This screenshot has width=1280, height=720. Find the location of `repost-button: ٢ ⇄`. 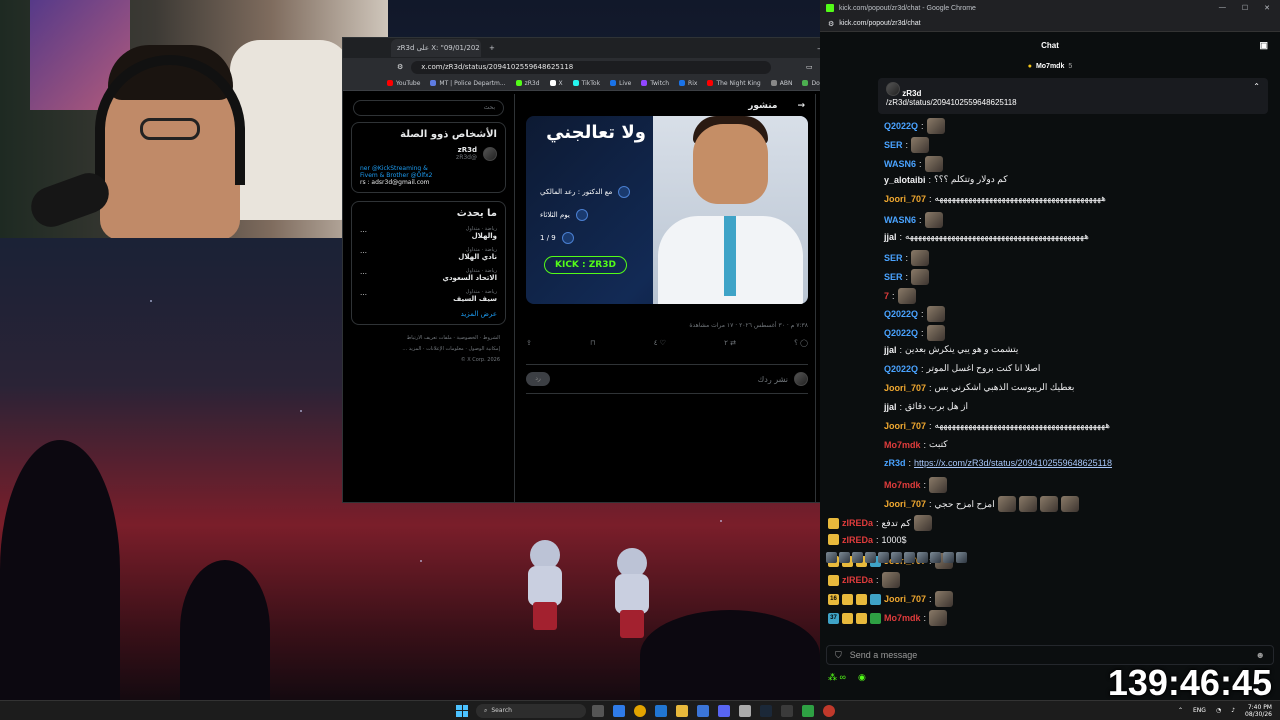

repost-button: ٢ ⇄ is located at coordinates (730, 343).